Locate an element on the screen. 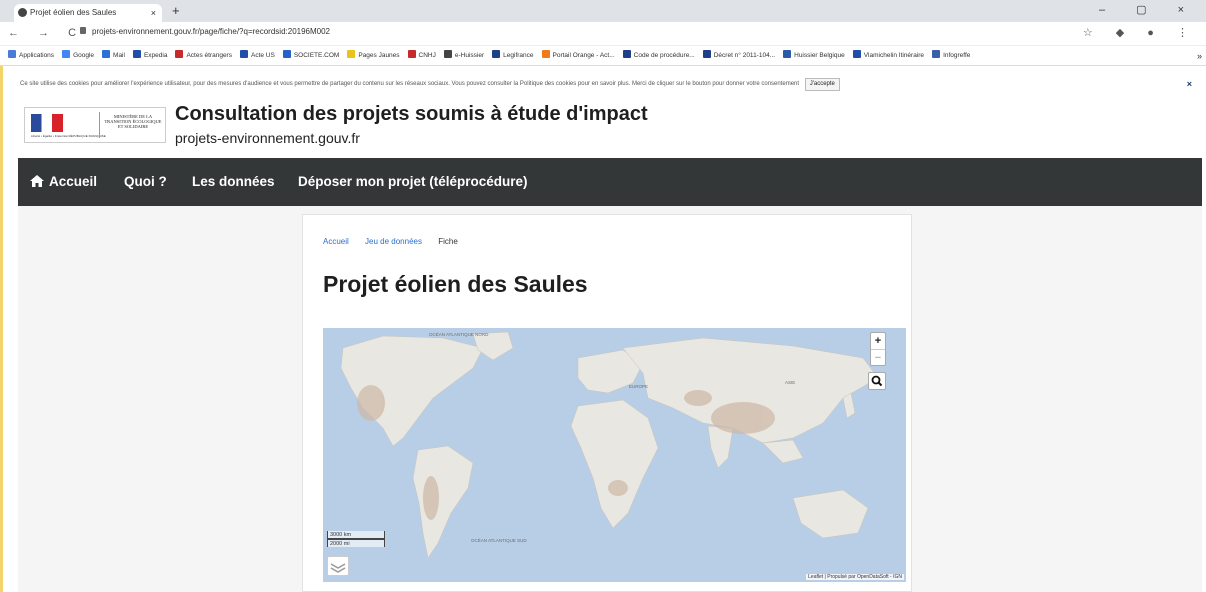  cookie-accept-button: J'accepte is located at coordinates (822, 84).